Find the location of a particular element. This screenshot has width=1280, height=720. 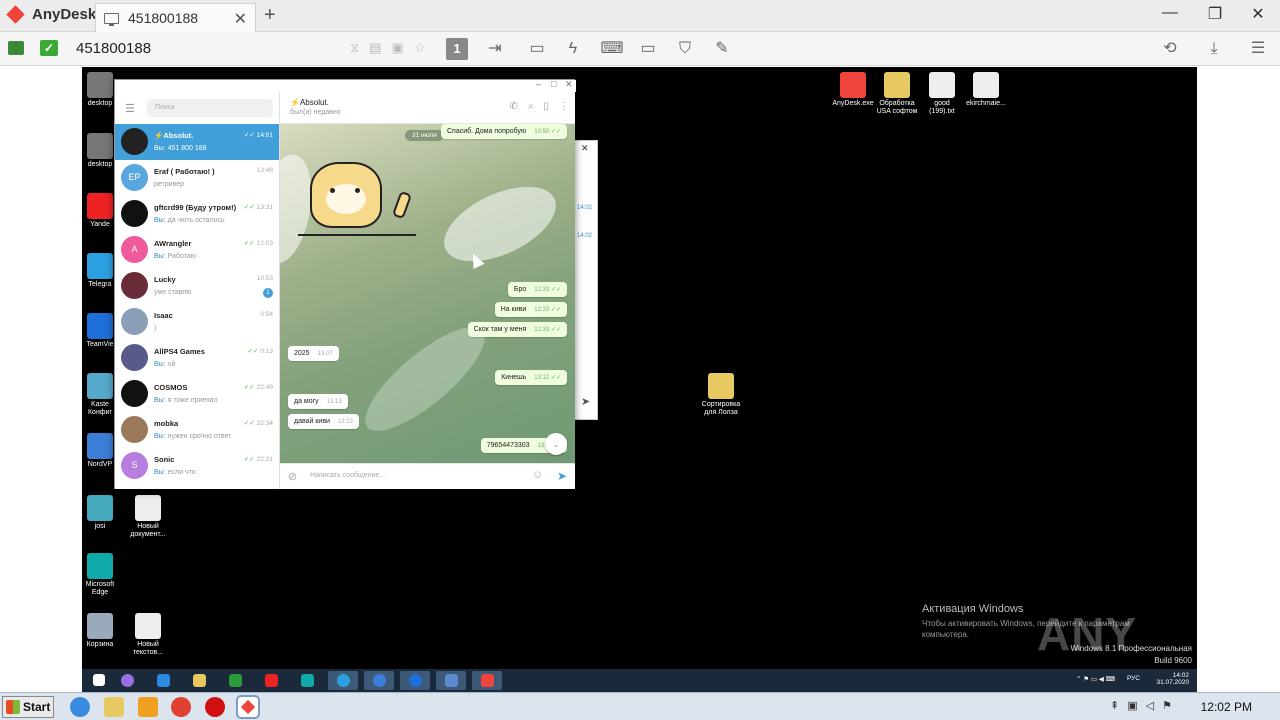

outgoing-message: На киви 12:33 ✓✓ is located at coordinates (530, 309).